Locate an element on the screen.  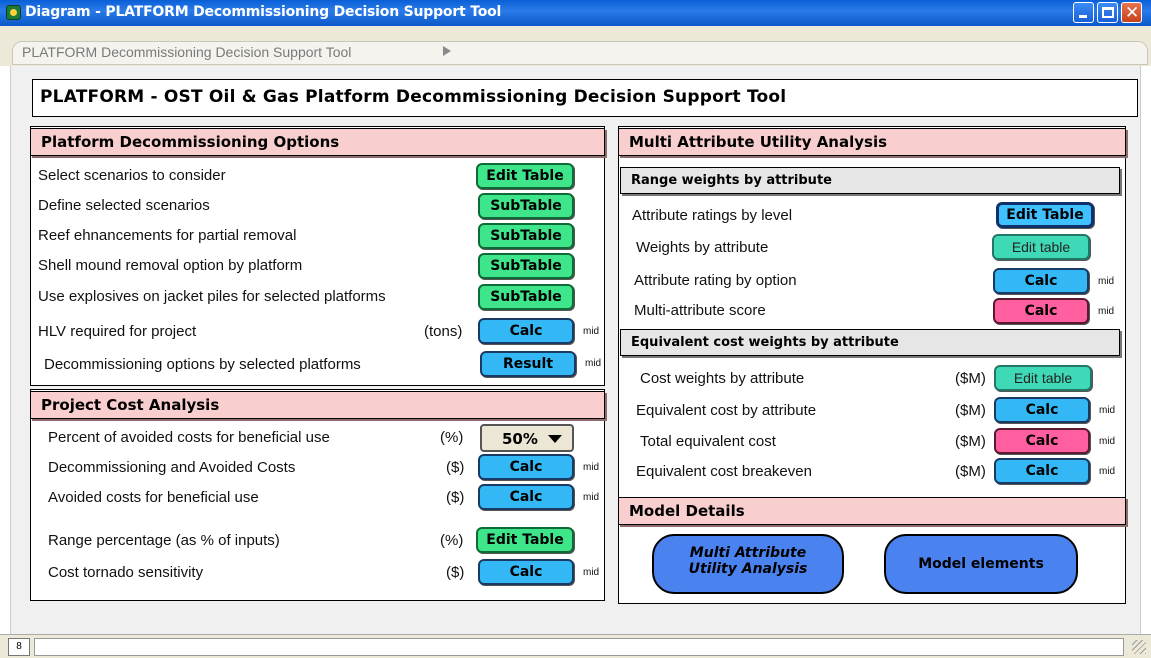
minimize-icon is located at coordinates (1083, 16).